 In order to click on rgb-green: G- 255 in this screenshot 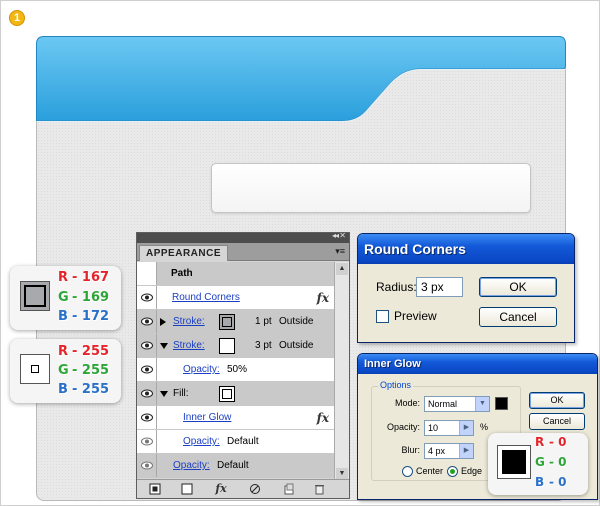, I will do `click(84, 370)`.